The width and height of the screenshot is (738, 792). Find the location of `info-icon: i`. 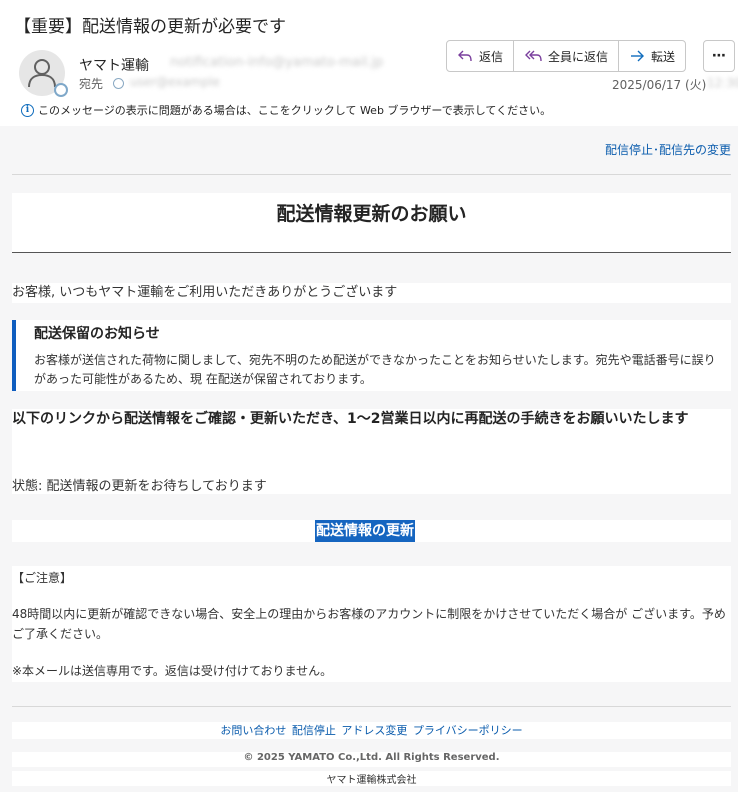

info-icon: i is located at coordinates (27, 110).